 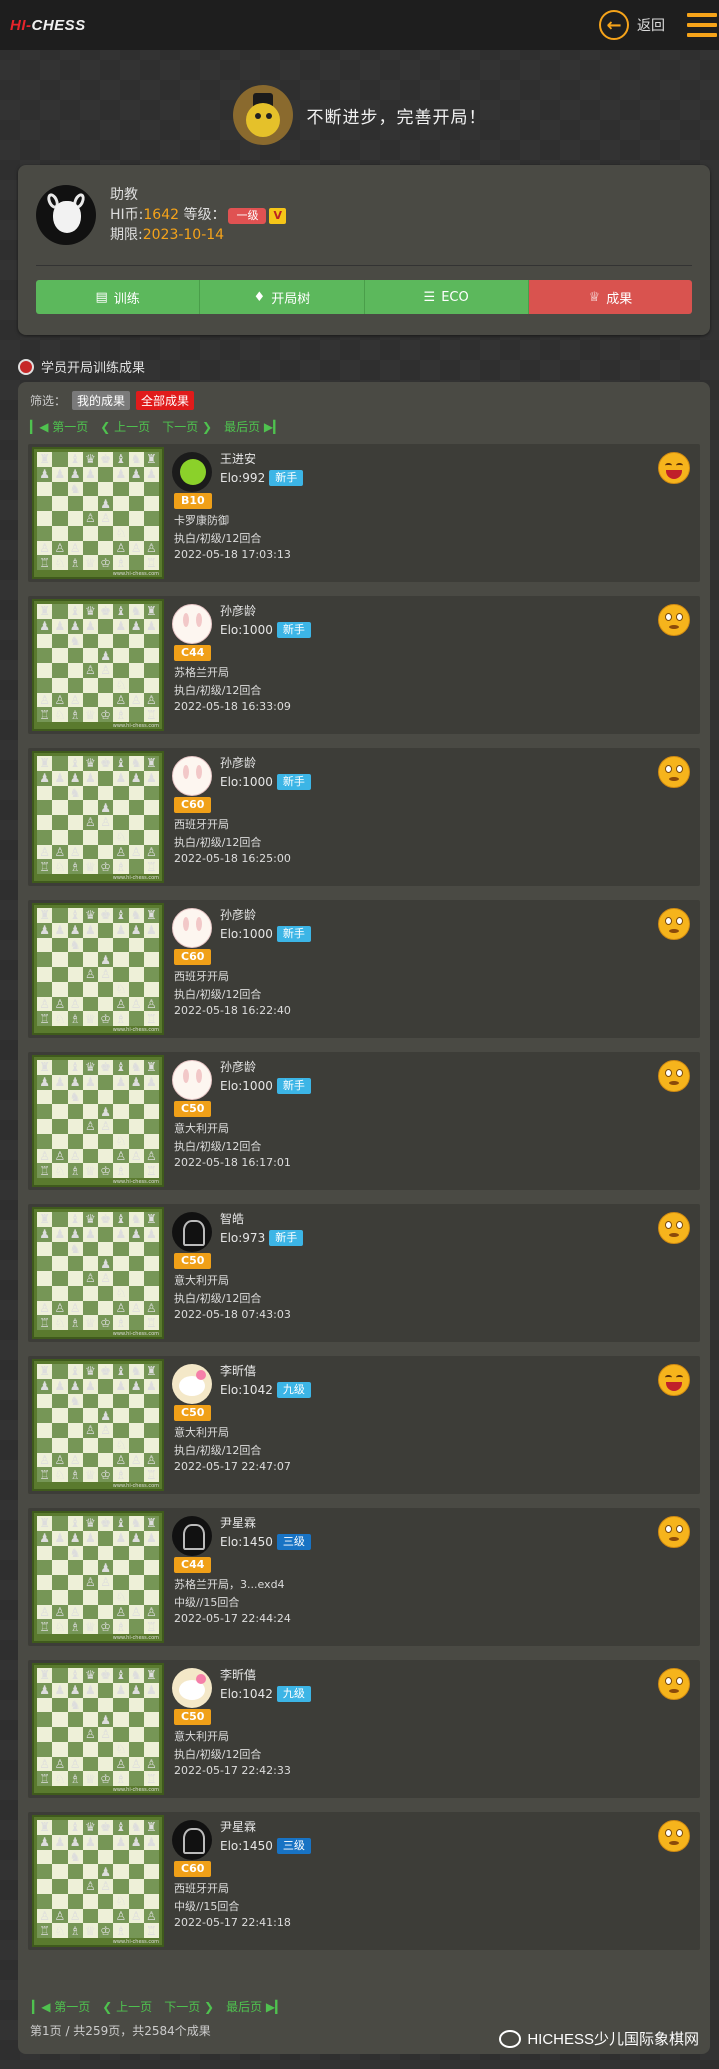 I want to click on back-button: ← 返回, so click(x=632, y=25).